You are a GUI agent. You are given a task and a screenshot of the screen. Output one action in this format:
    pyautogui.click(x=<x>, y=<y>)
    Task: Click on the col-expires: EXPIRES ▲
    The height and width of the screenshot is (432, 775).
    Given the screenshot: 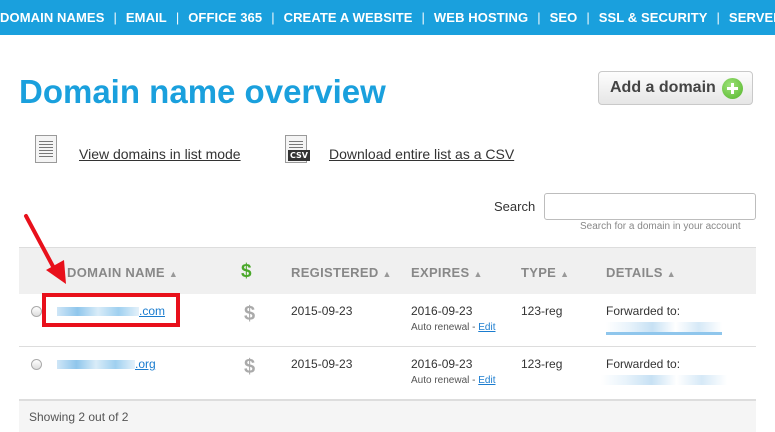 What is the action you would take?
    pyautogui.click(x=447, y=272)
    